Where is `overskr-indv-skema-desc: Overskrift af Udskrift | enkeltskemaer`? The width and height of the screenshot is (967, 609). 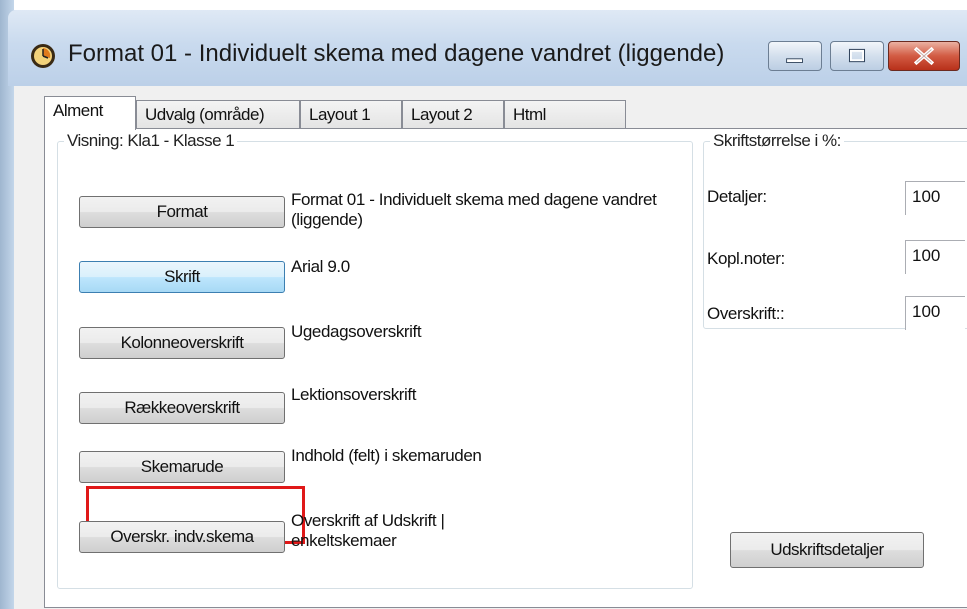
overskr-indv-skema-desc: Overskrift af Udskrift | enkeltskemaer is located at coordinates (368, 530).